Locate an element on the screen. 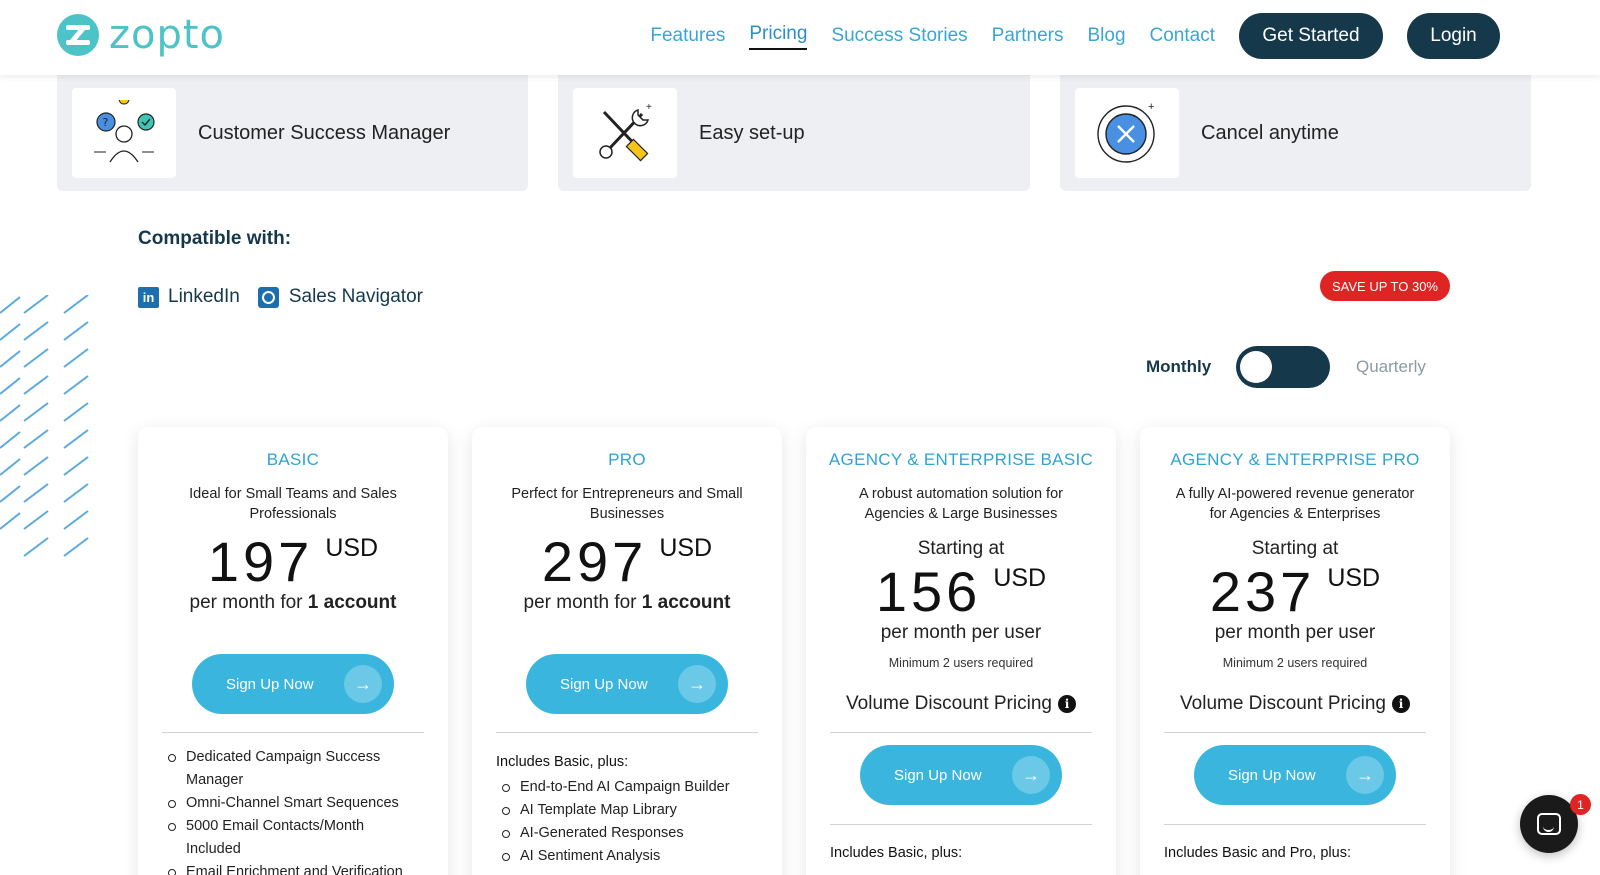 The width and height of the screenshot is (1600, 875). decorative-stripes is located at coordinates (44, 426).